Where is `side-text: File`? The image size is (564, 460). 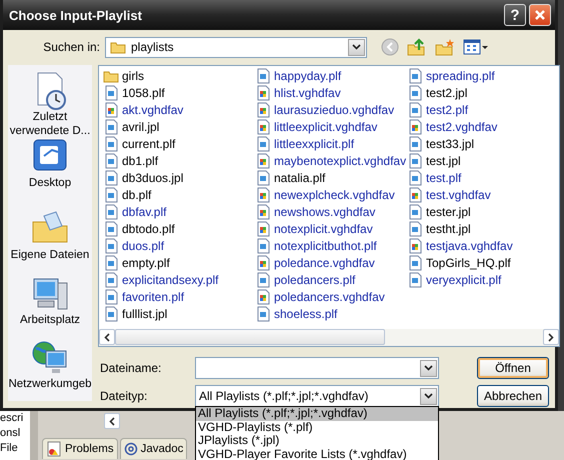
side-text: File is located at coordinates (9, 448).